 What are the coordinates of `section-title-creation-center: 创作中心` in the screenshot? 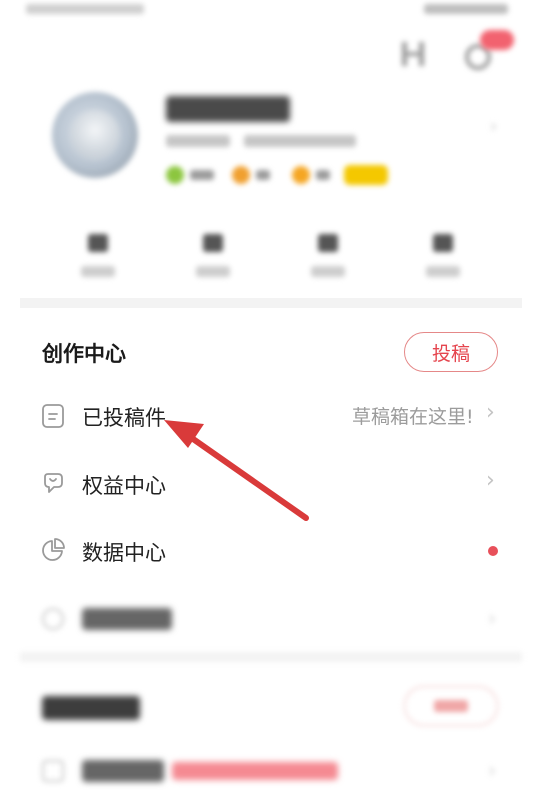 It's located at (84, 354).